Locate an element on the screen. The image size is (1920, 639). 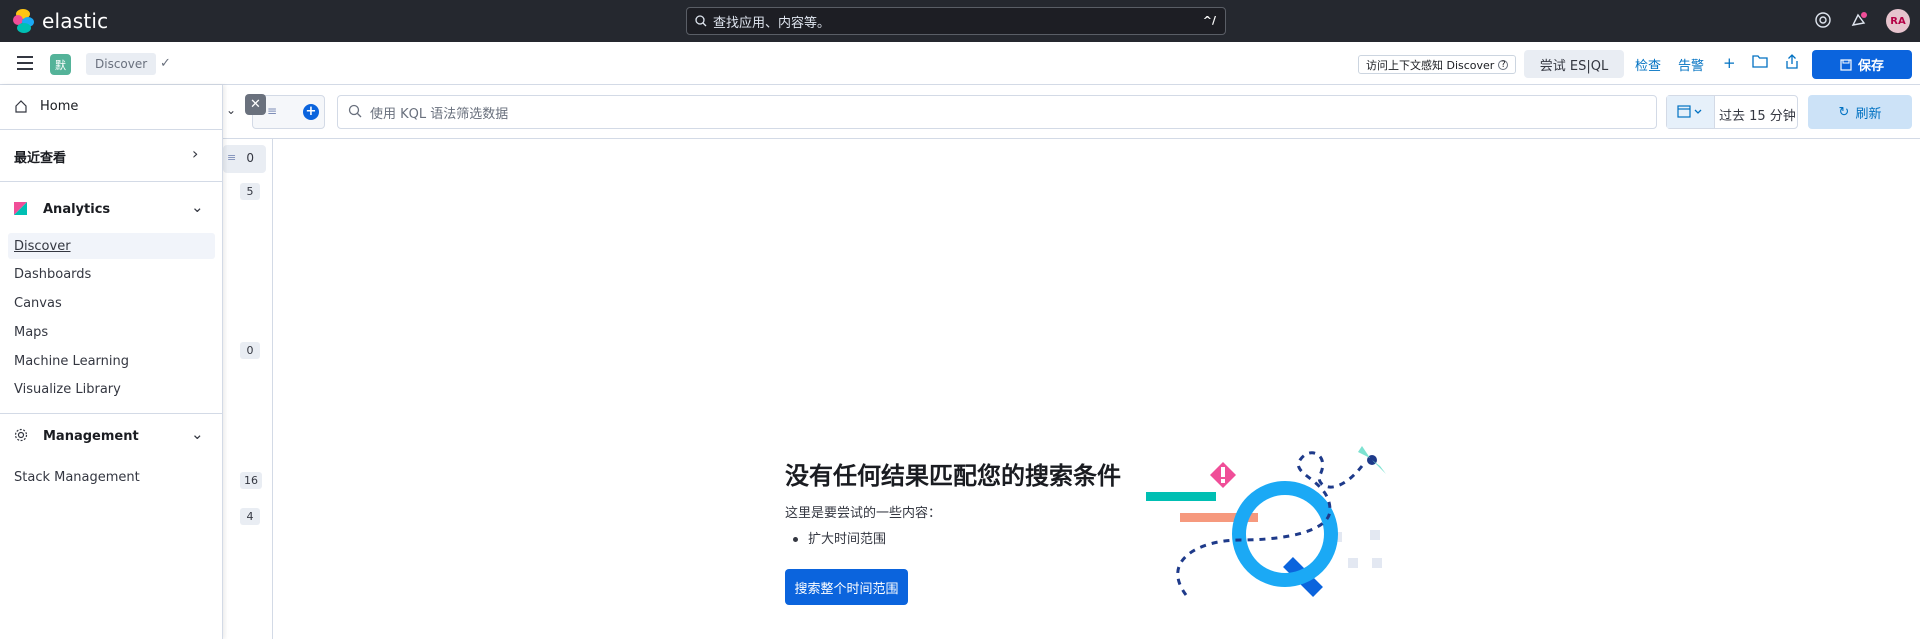
chevron-right-icon: › is located at coordinates (195, 153).